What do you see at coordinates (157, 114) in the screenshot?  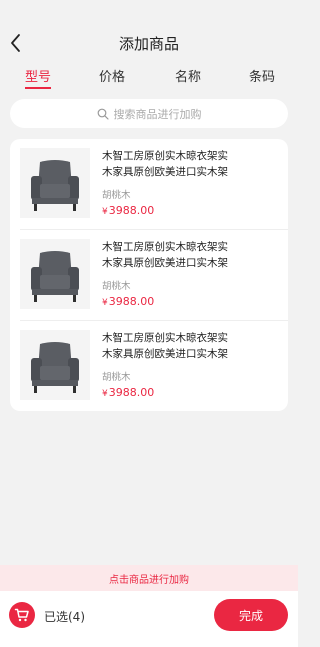 I see `search-placeholder: 搜索商品进行加购` at bounding box center [157, 114].